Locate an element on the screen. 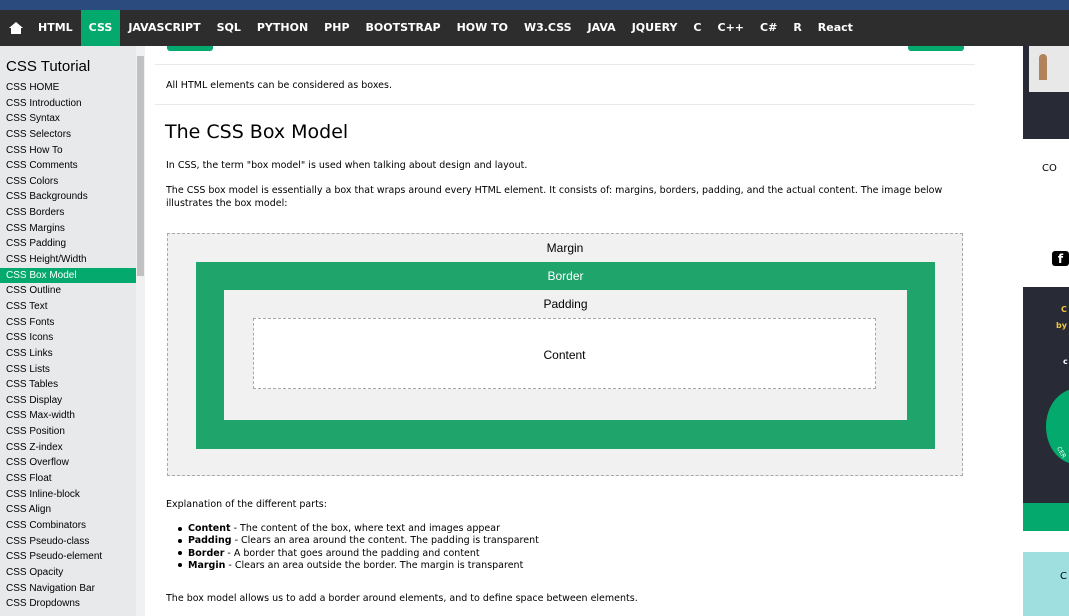  sidebar-item-css-links: CSS Links is located at coordinates (68, 354).